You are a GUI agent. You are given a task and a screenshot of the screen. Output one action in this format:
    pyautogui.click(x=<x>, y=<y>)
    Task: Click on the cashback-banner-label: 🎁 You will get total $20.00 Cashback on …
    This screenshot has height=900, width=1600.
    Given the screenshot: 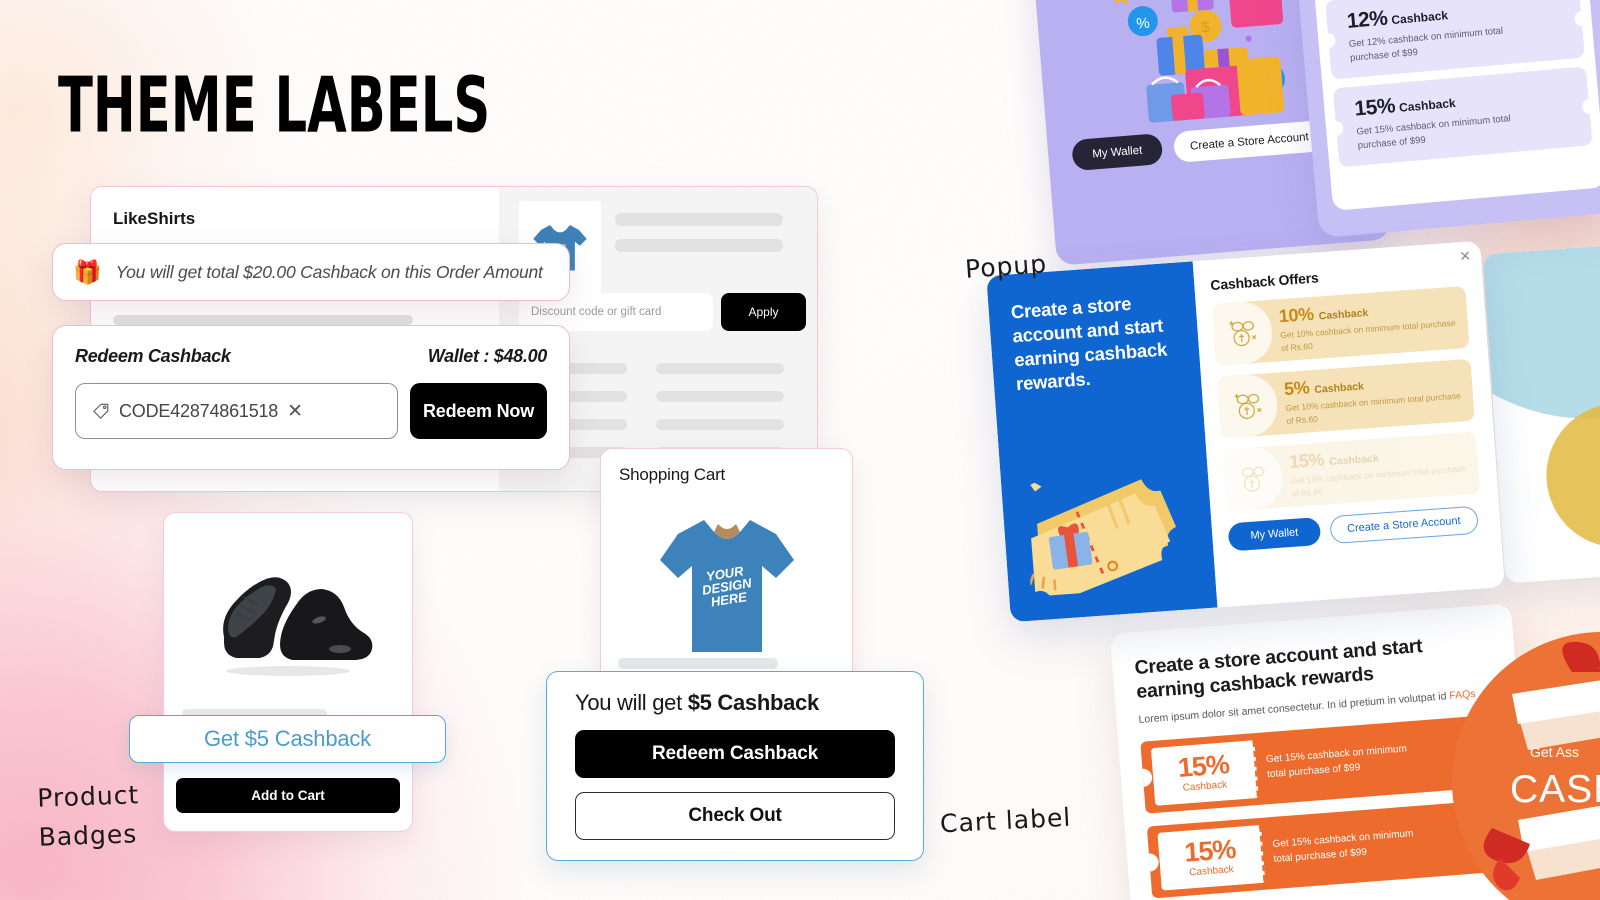 What is the action you would take?
    pyautogui.click(x=311, y=272)
    